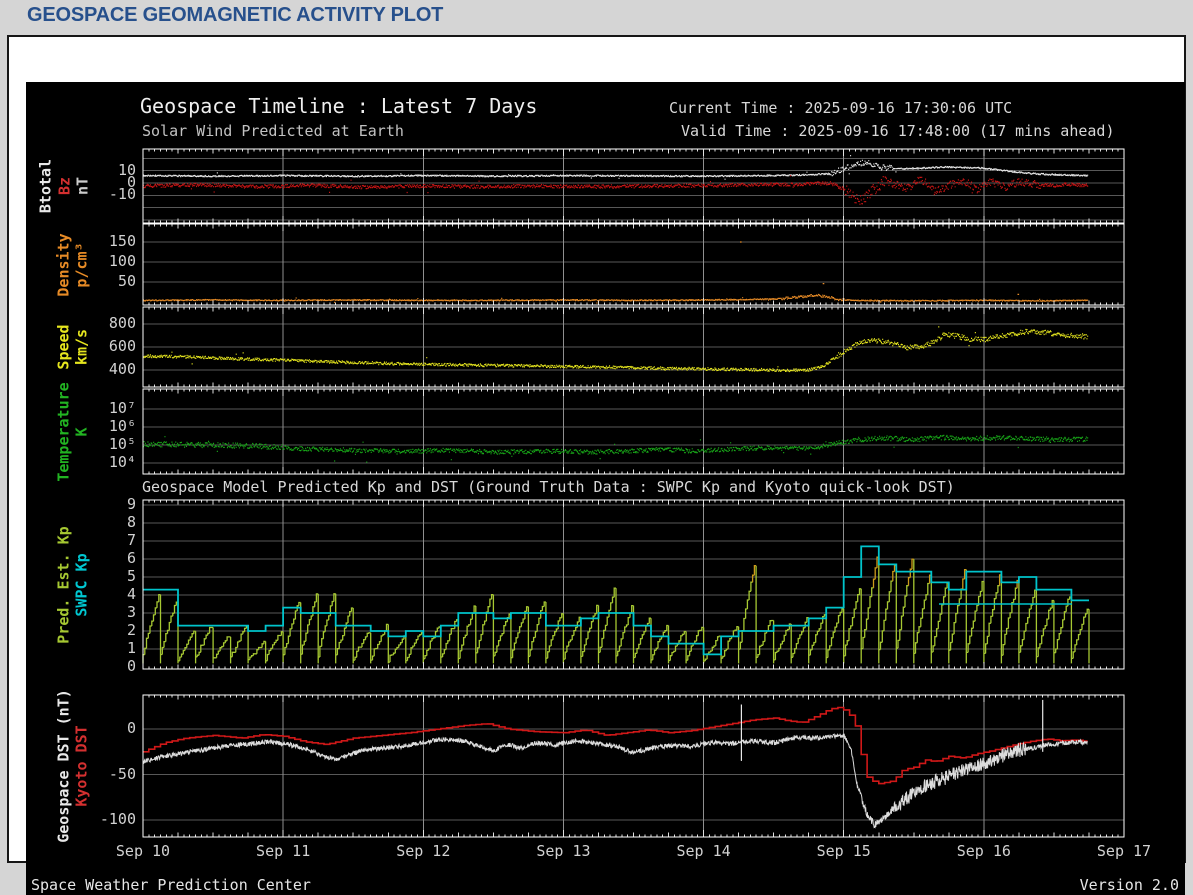 The width and height of the screenshot is (1193, 895). I want to click on solar-wind-speed-ytick-600: 600, so click(122, 346).